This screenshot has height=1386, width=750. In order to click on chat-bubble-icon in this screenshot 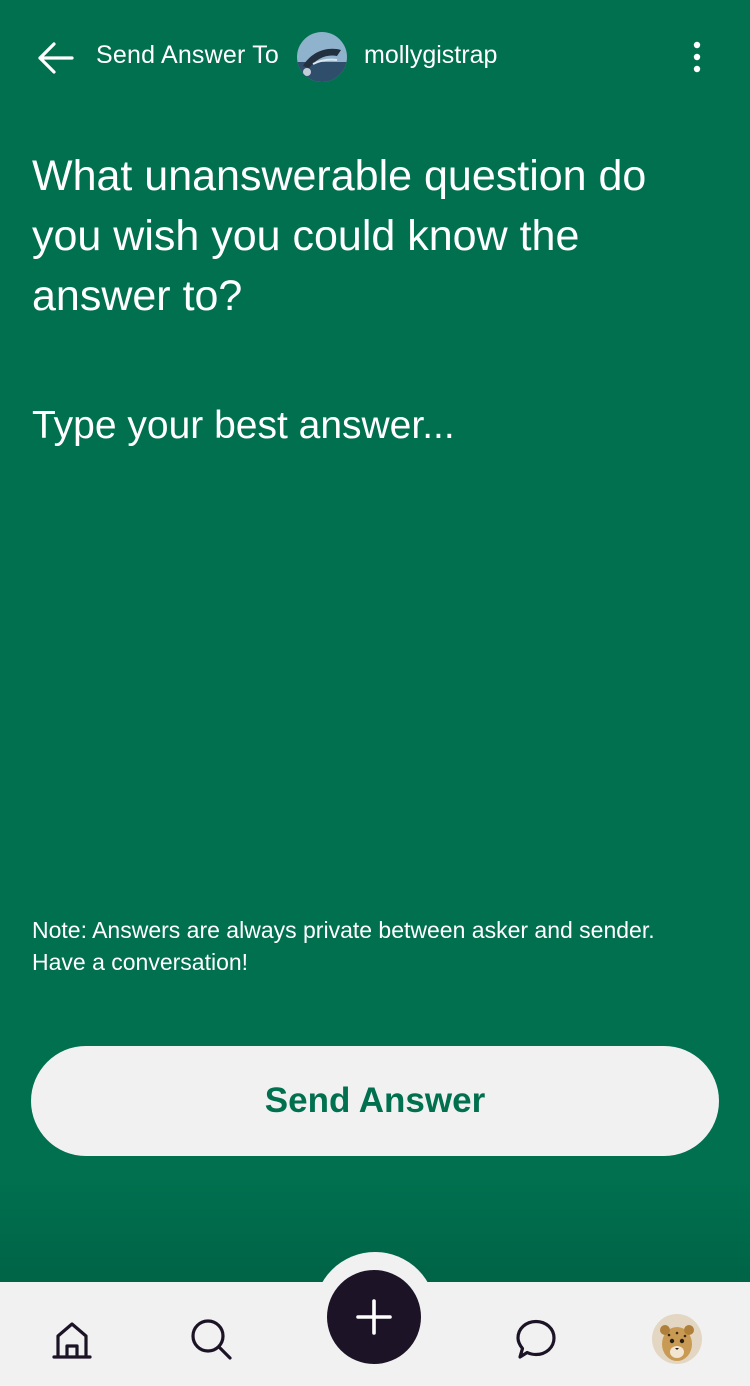, I will do `click(536, 1339)`.